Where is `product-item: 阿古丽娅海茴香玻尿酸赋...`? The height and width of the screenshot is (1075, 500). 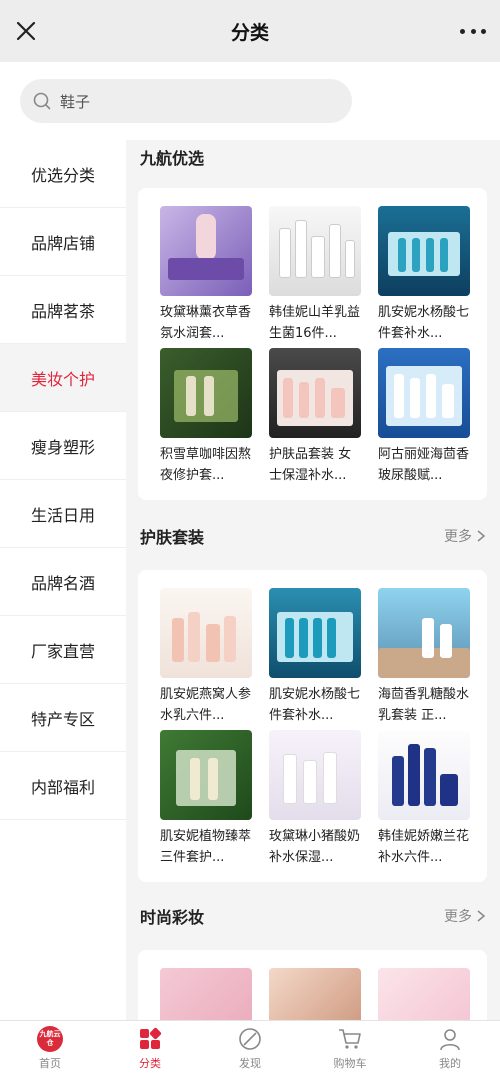
product-item: 阿古丽娅海茴香玻尿酸赋... is located at coordinates (424, 417).